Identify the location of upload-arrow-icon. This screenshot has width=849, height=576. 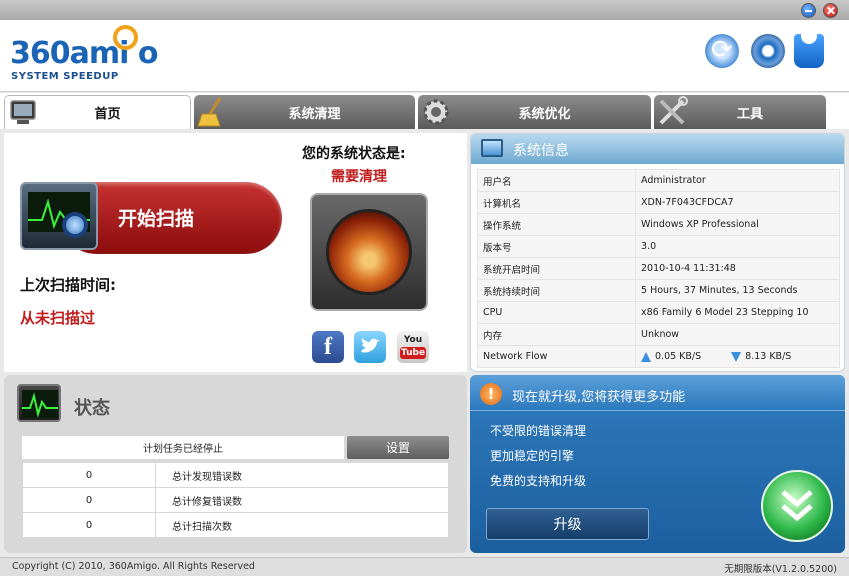
(646, 356).